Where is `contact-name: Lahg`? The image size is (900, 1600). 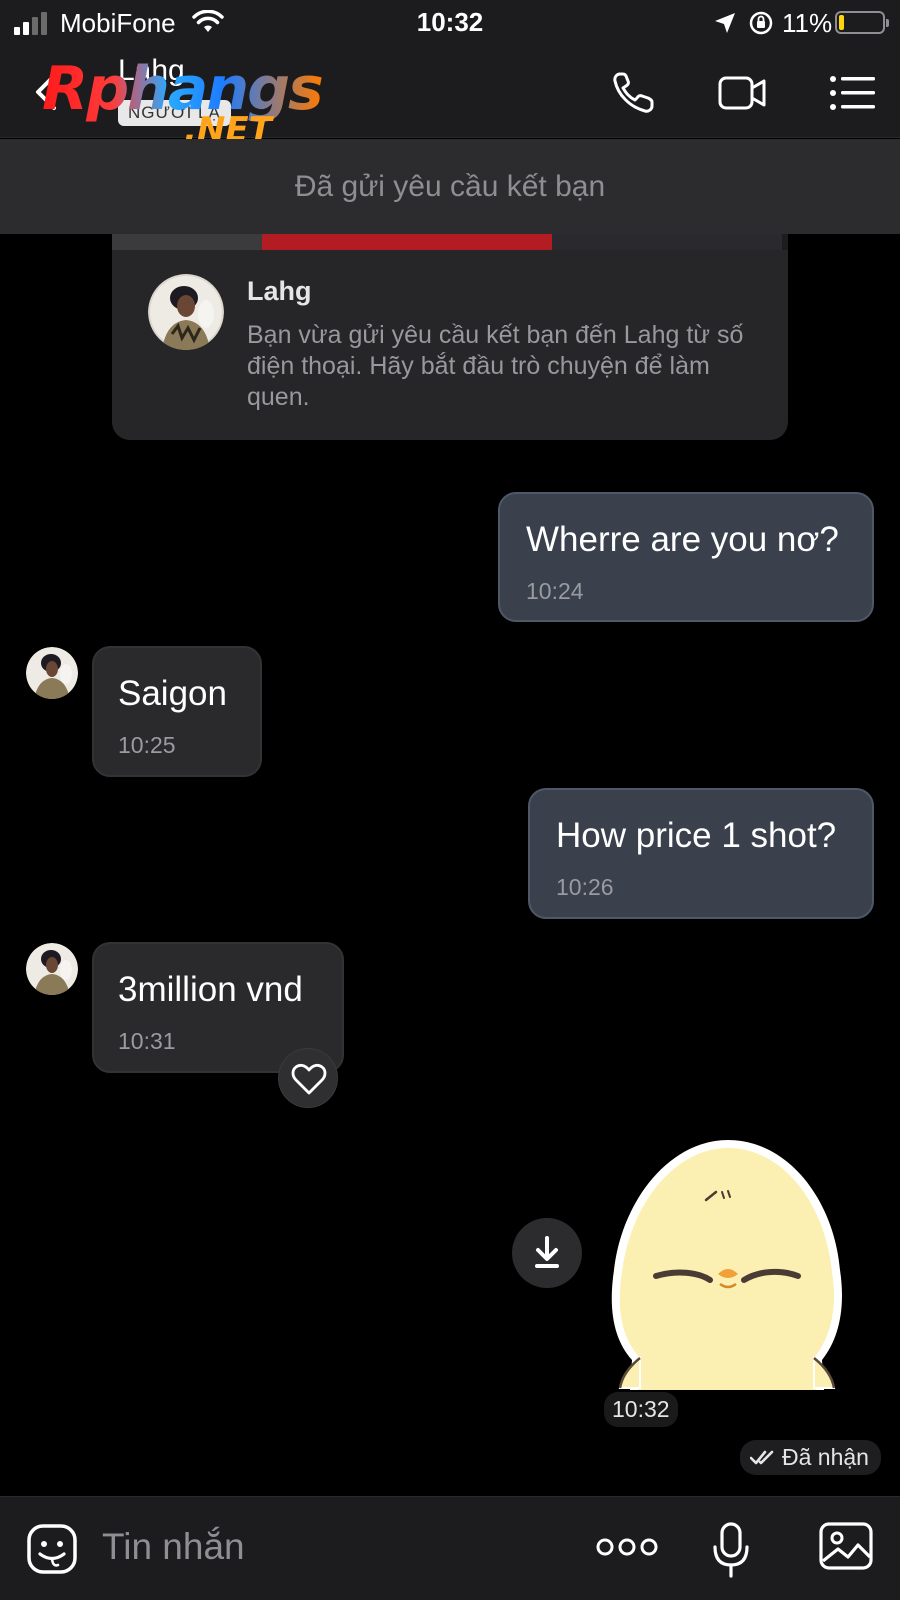 contact-name: Lahg is located at coordinates (151, 71).